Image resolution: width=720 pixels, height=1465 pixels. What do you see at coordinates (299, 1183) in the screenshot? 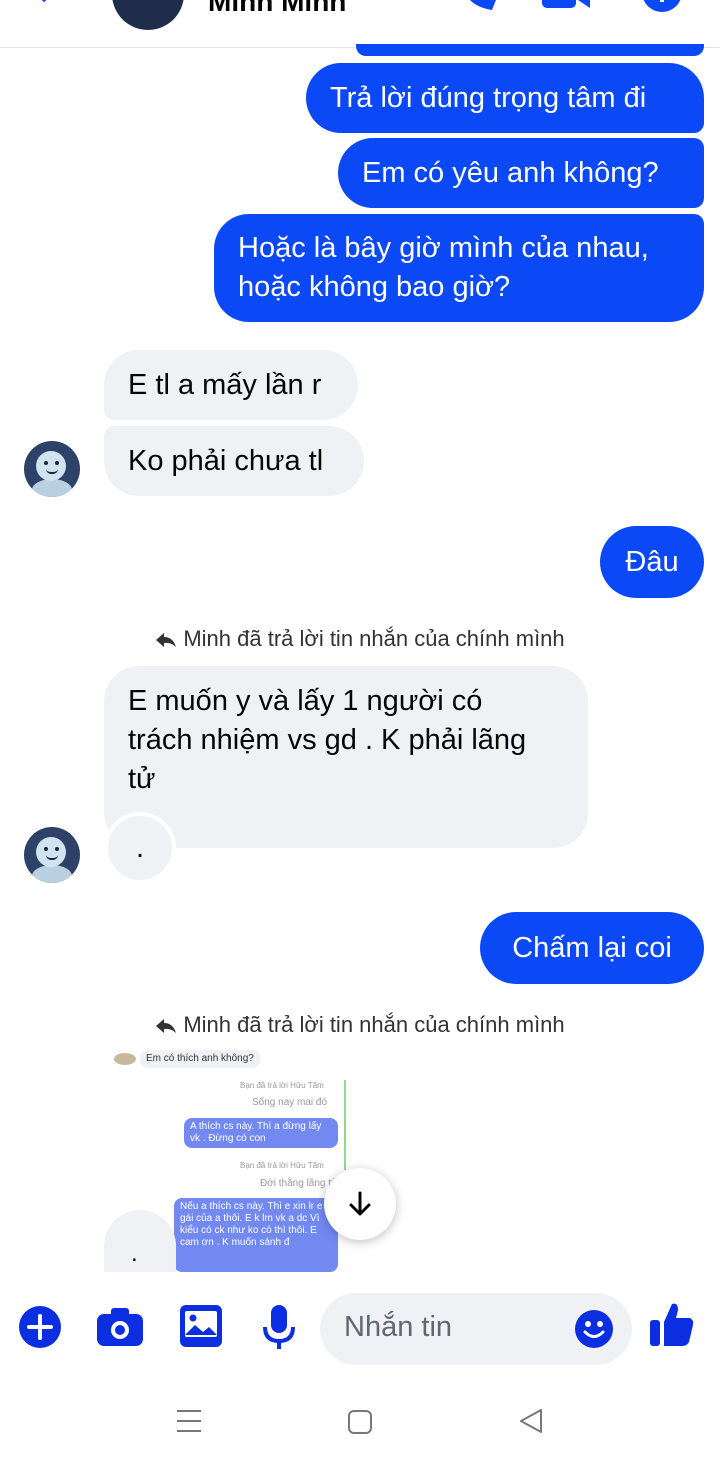
I see `thumbnail-quote: Đời thằng lãng tử` at bounding box center [299, 1183].